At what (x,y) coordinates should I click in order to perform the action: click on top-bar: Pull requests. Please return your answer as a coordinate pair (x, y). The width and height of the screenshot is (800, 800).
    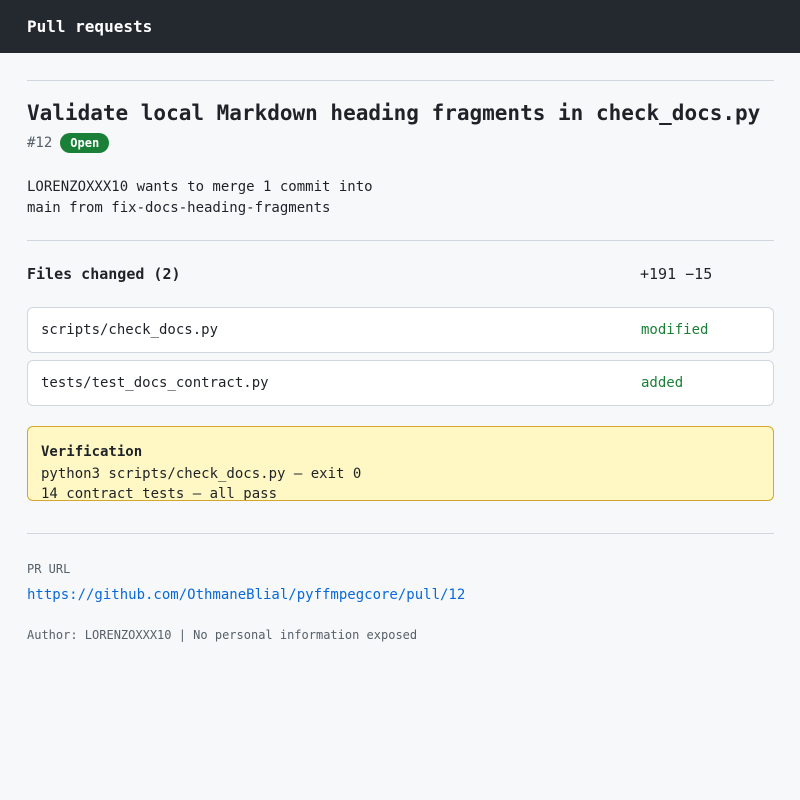
    Looking at the image, I should click on (400, 26).